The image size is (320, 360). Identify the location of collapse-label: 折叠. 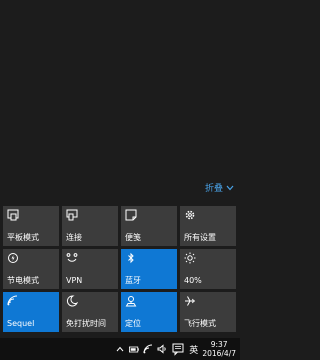
(213, 189).